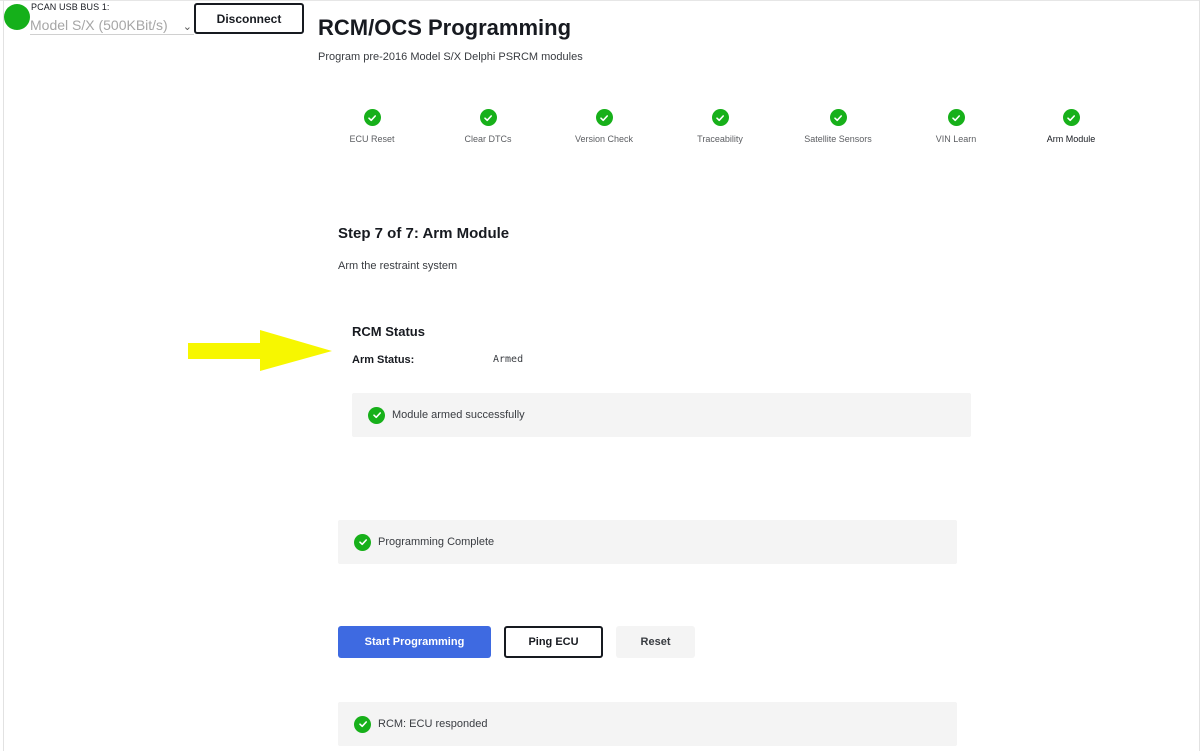 The image size is (1200, 751). What do you see at coordinates (647, 542) in the screenshot?
I see `programming-complete-alert: Programming Complete` at bounding box center [647, 542].